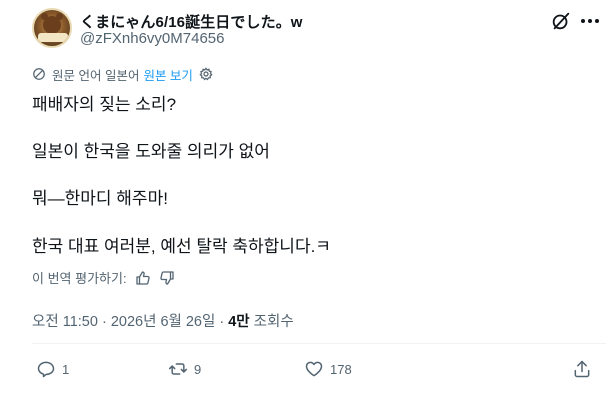 This screenshot has height=402, width=606. Describe the element at coordinates (52, 23) in the screenshot. I see `avatar-bear` at that location.